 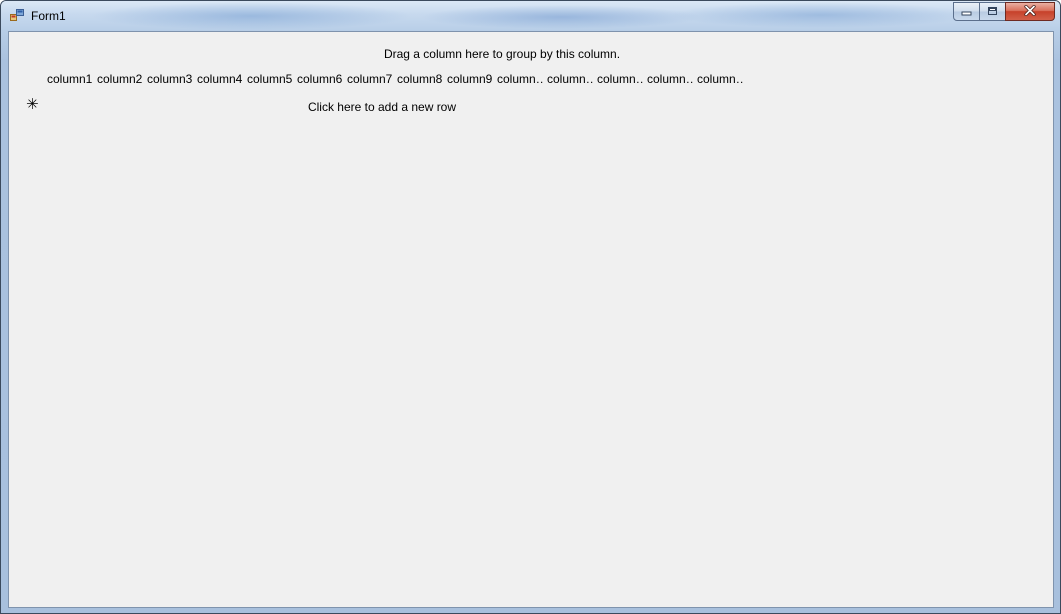 I want to click on column-header: column2, so click(x=120, y=79).